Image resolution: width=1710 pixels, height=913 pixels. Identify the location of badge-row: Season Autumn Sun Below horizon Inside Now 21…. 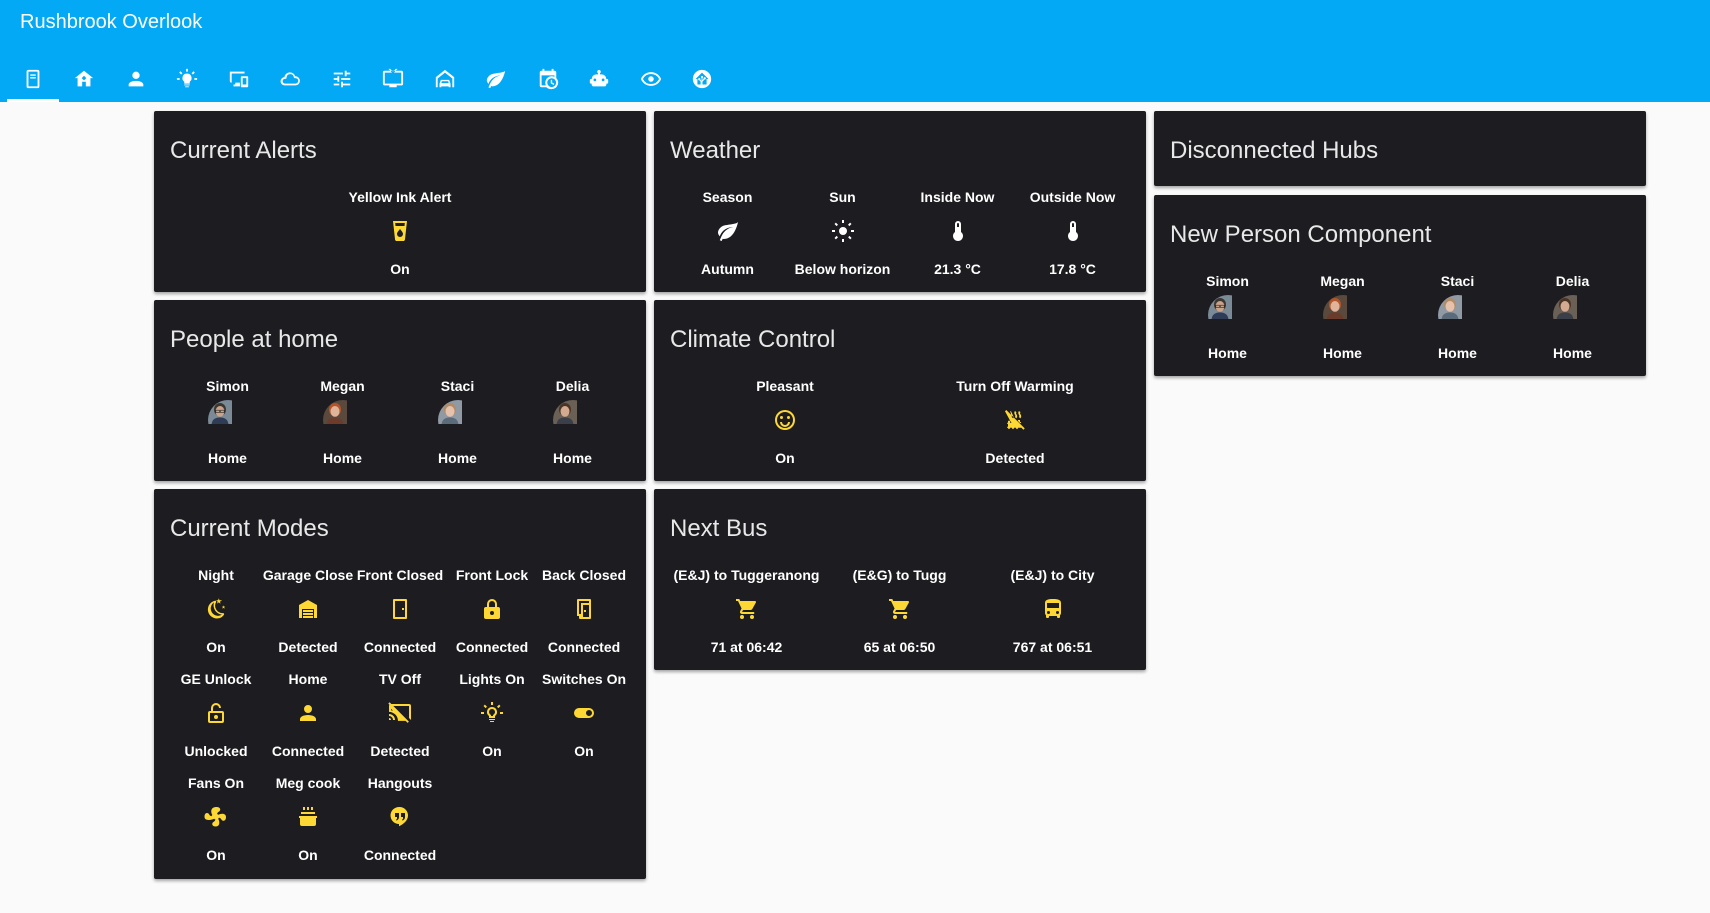
(900, 241).